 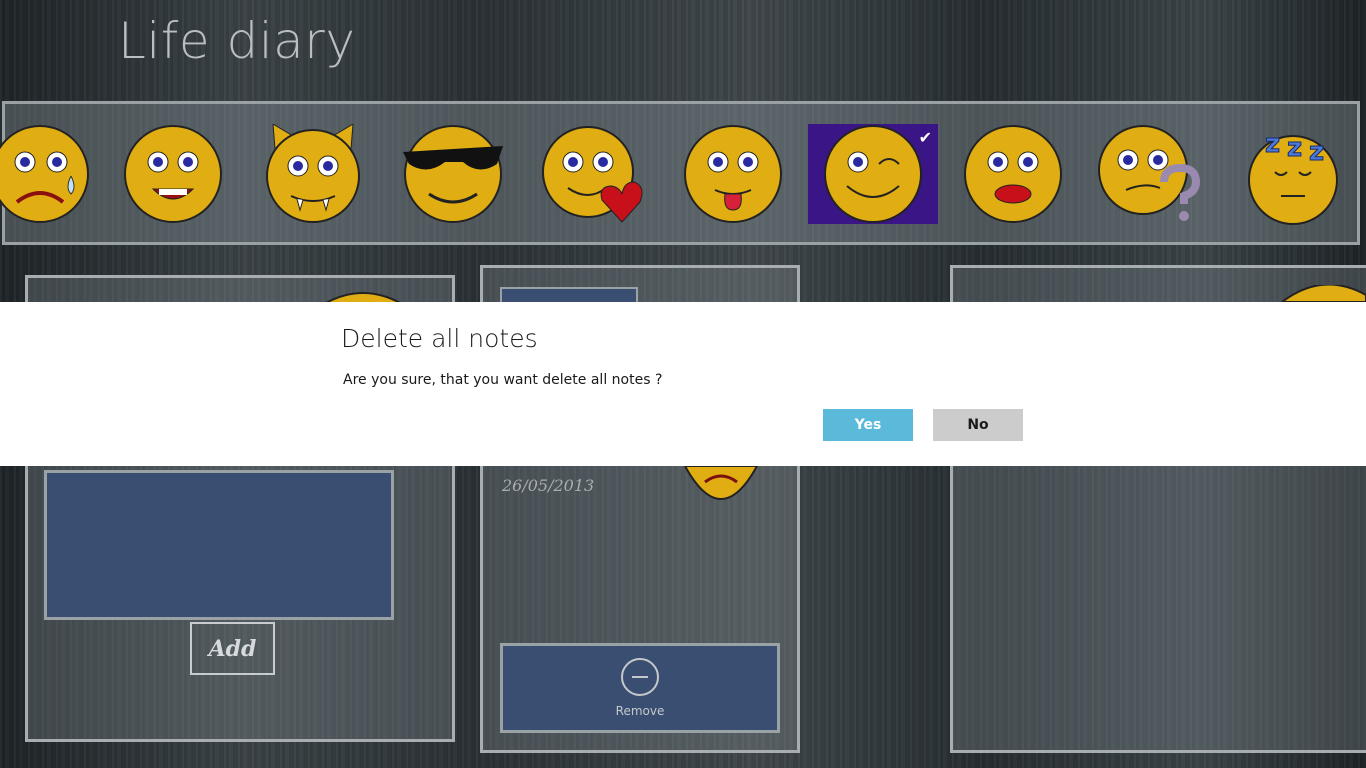 What do you see at coordinates (219, 545) in the screenshot?
I see `note-text-input` at bounding box center [219, 545].